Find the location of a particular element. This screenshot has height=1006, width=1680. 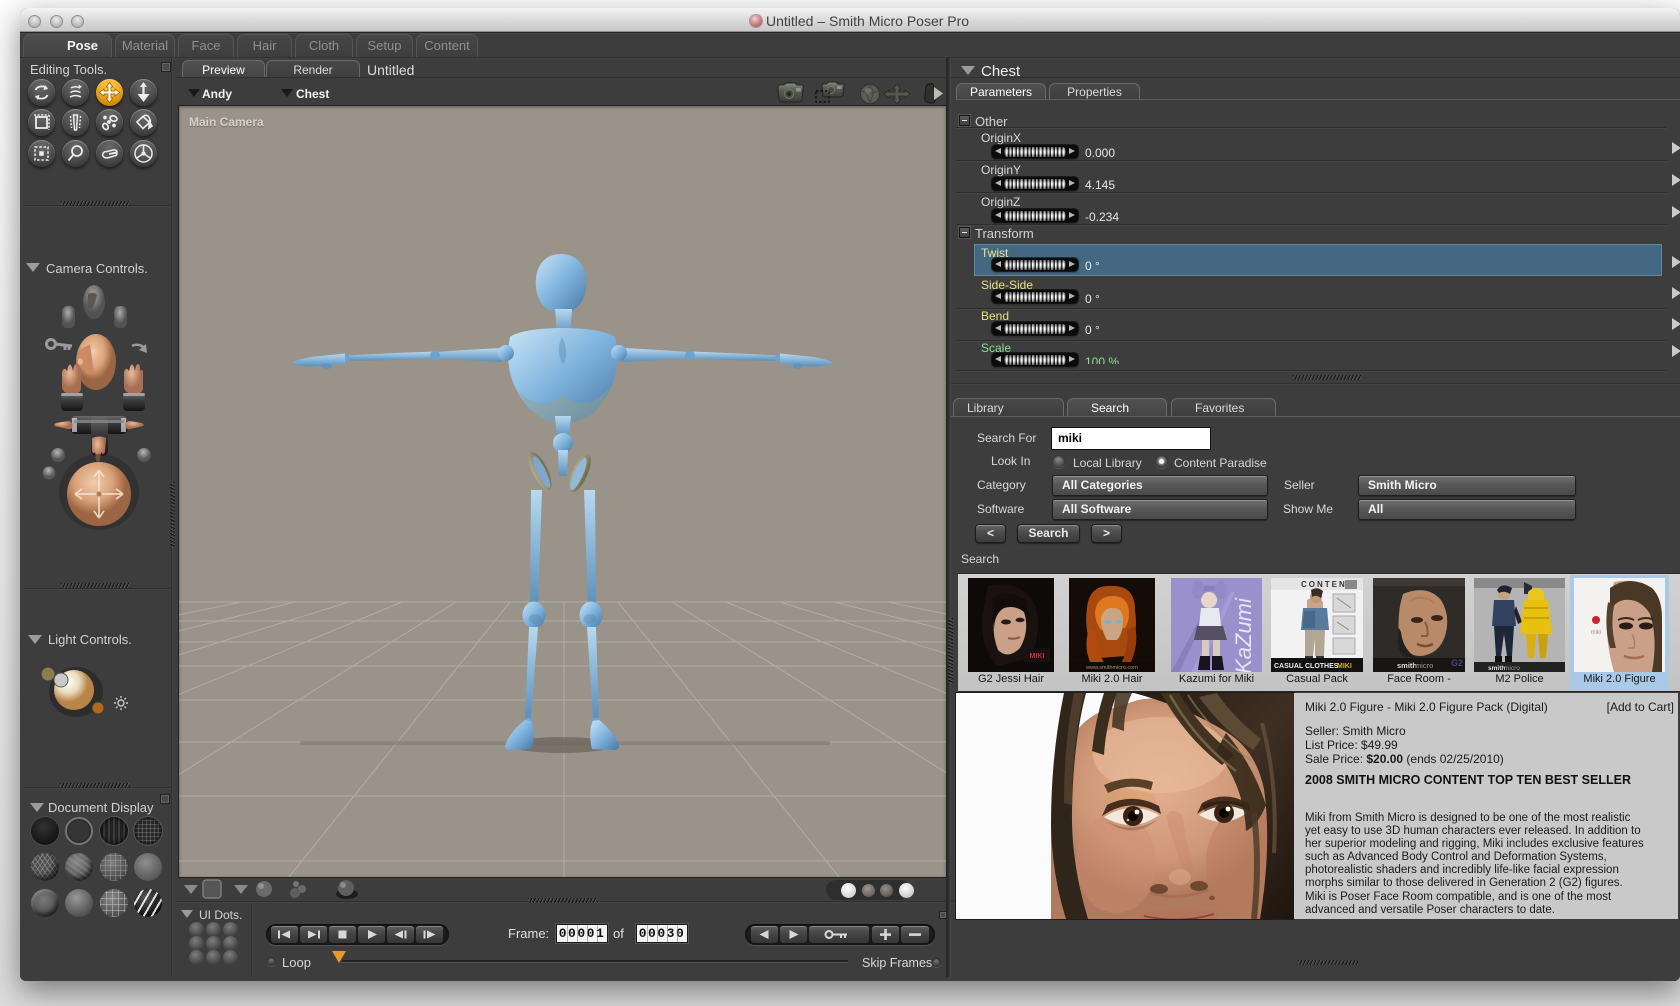

svg-text: smith is located at coordinates (1496, 668).